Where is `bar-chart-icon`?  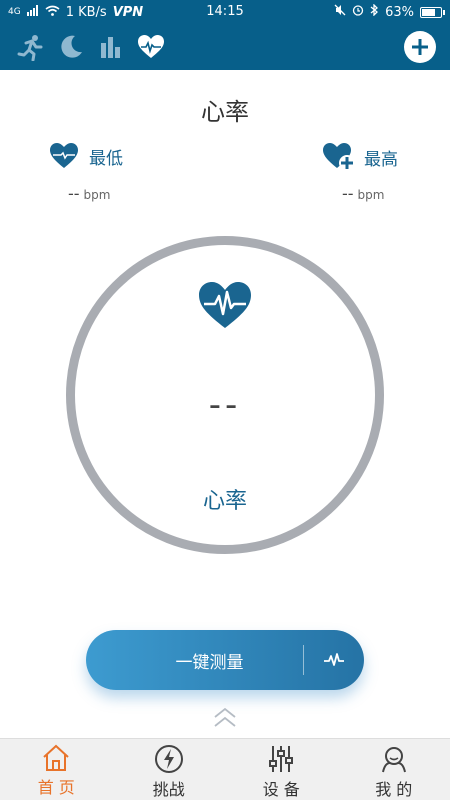
bar-chart-icon is located at coordinates (110, 47).